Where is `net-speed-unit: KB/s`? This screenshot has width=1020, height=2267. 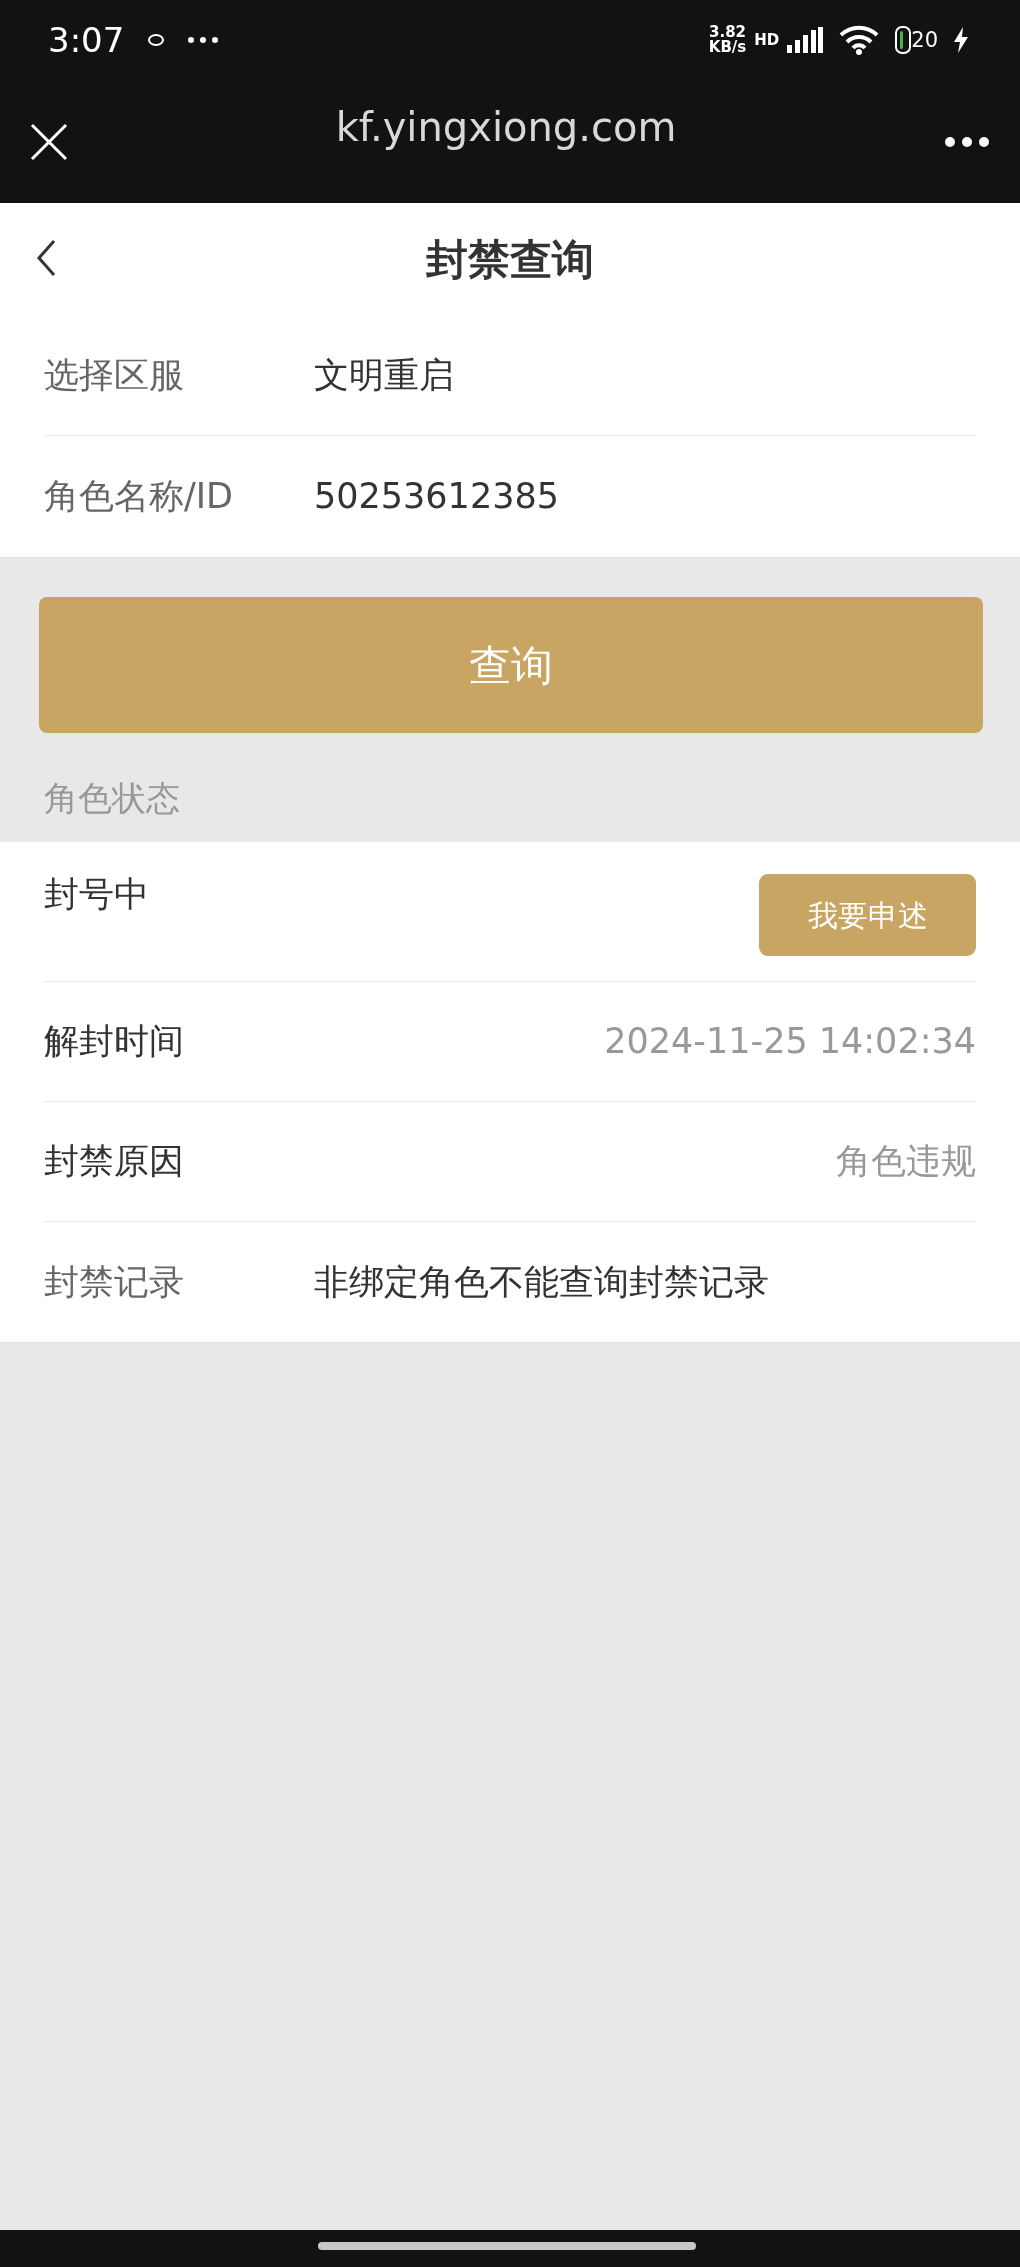 net-speed-unit: KB/s is located at coordinates (727, 47).